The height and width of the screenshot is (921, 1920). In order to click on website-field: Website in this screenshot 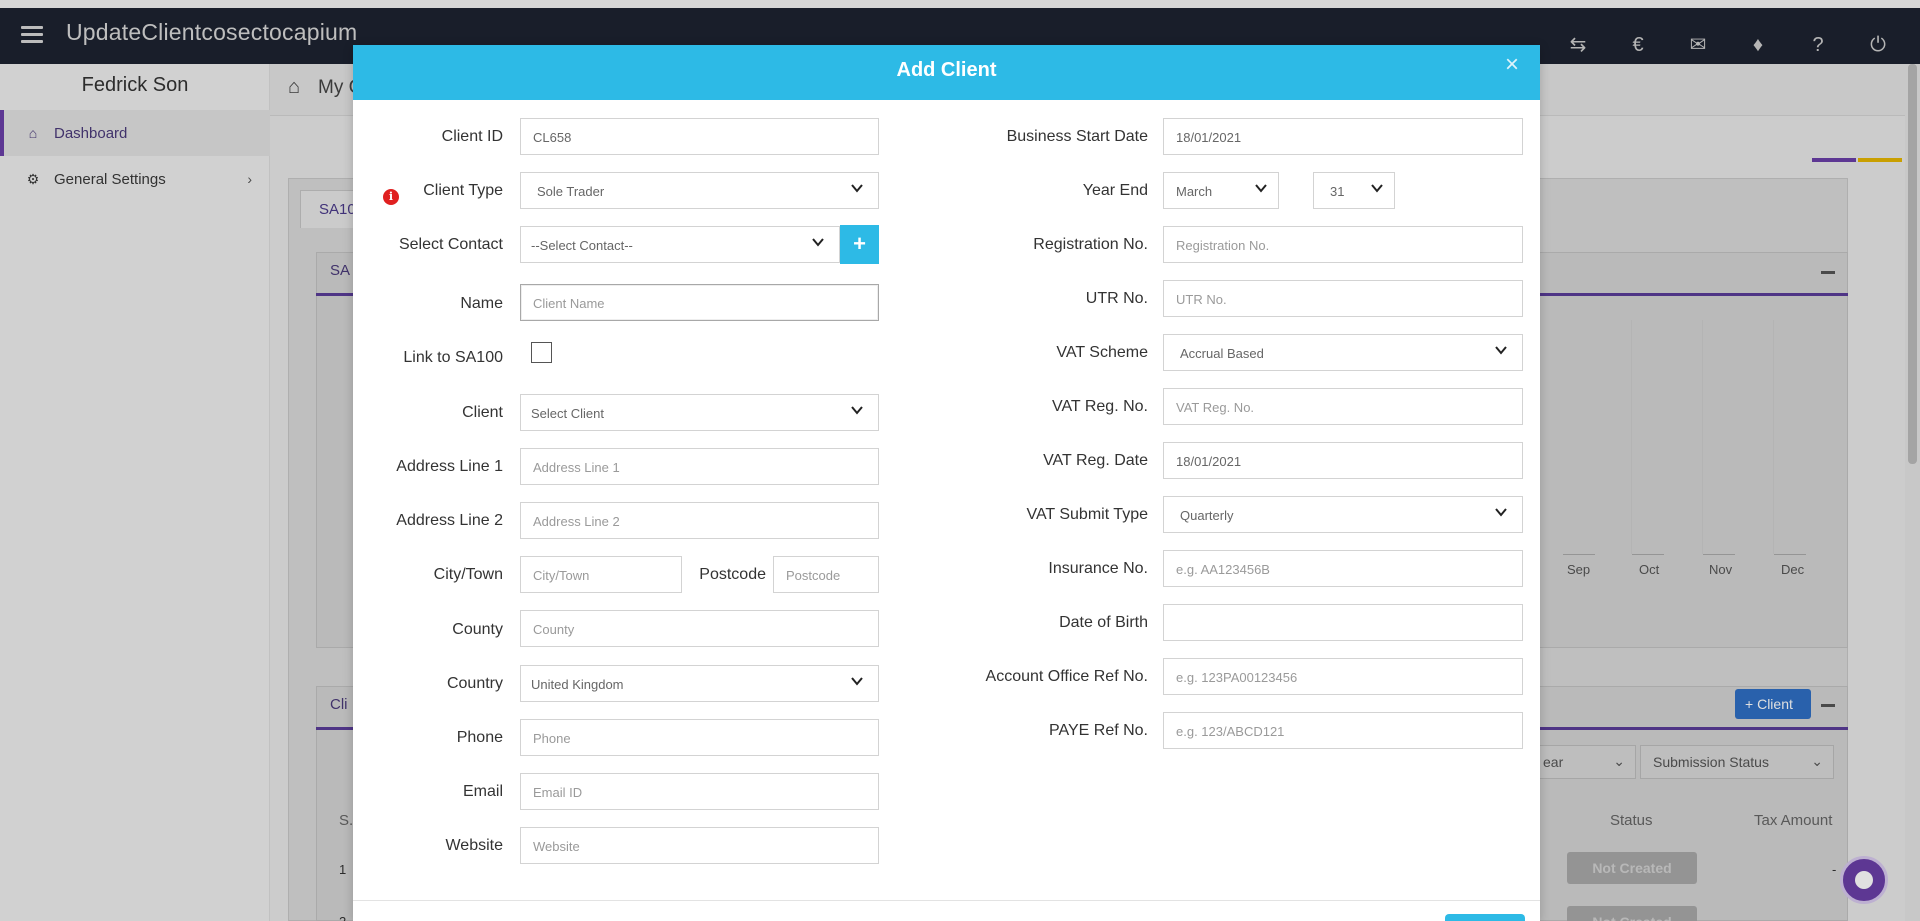, I will do `click(699, 845)`.